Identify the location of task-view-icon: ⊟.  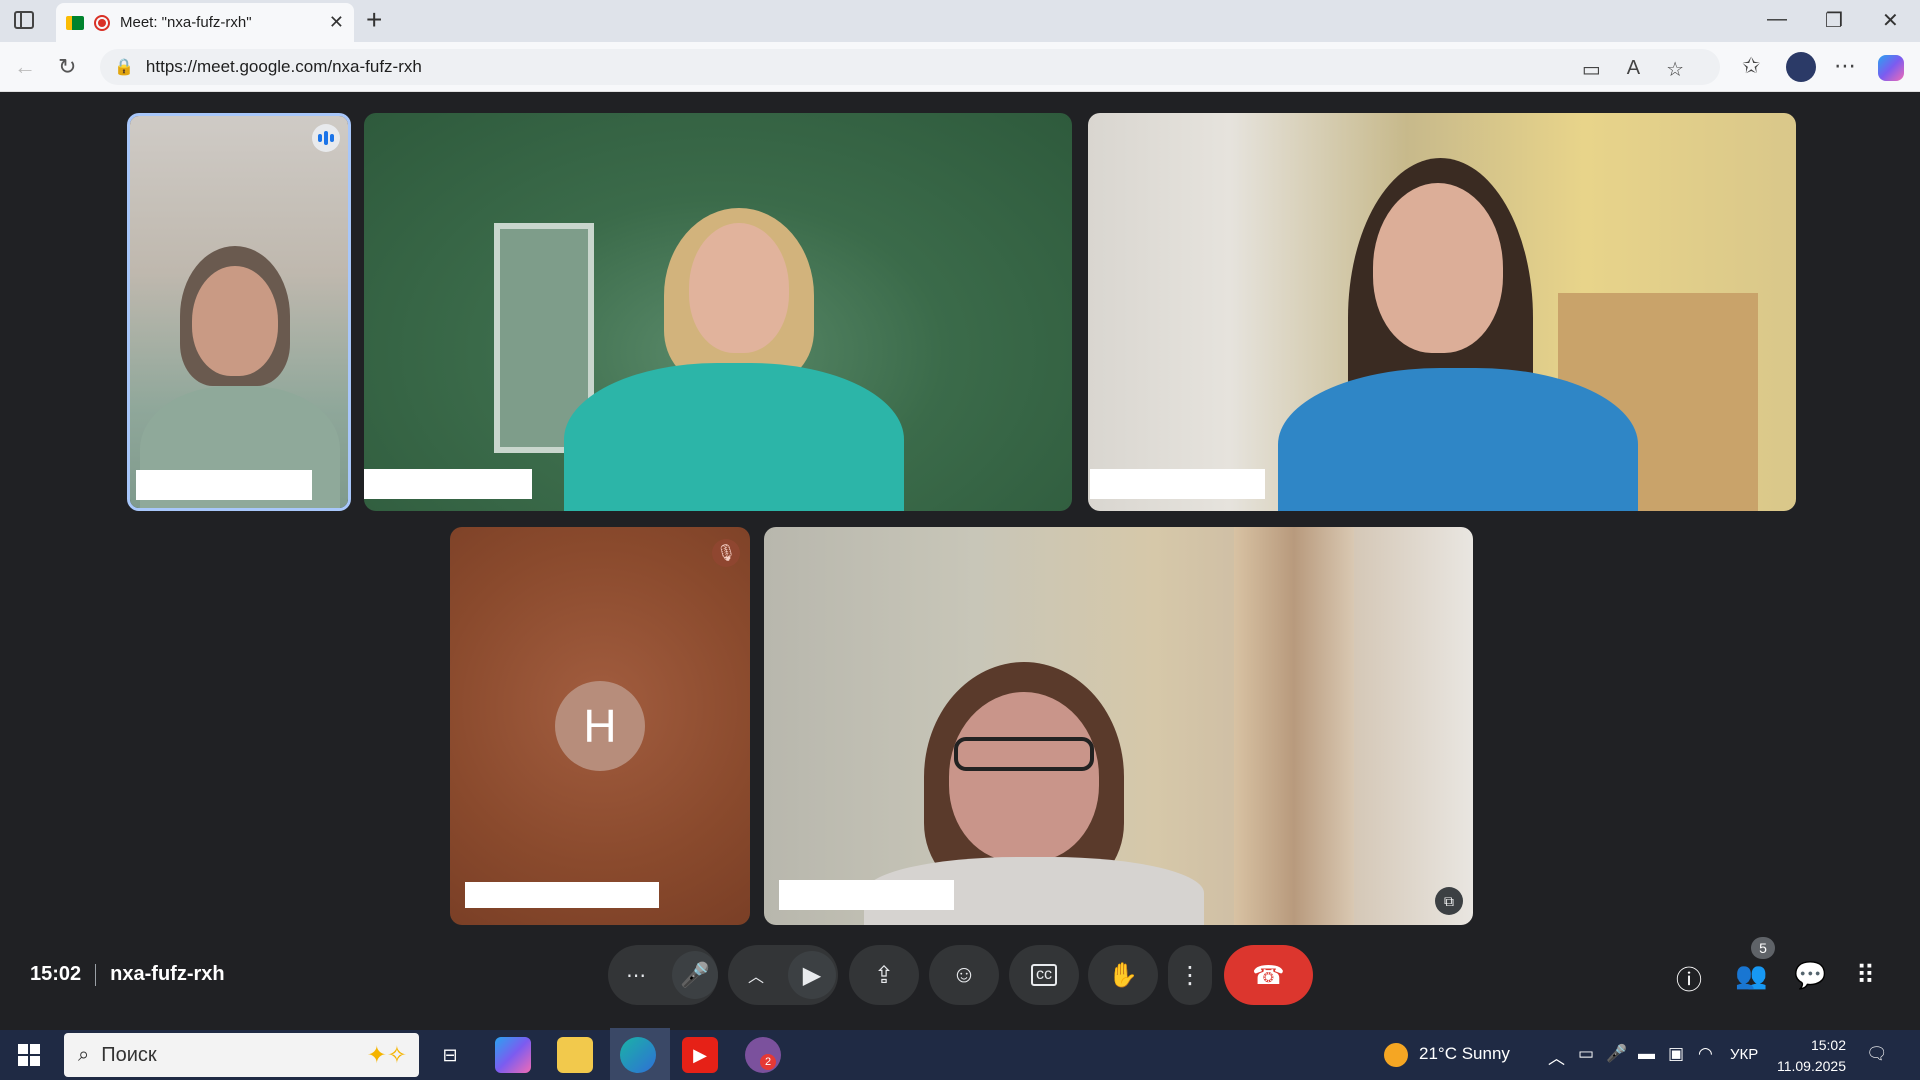
(450, 1055).